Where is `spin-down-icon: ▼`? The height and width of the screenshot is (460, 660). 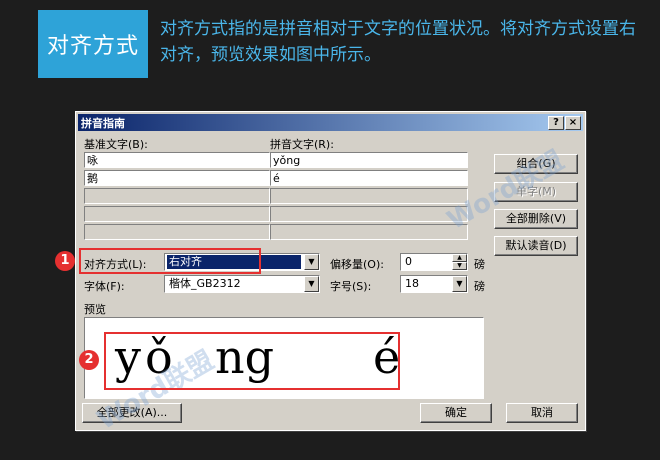
spin-down-icon: ▼ is located at coordinates (459, 266).